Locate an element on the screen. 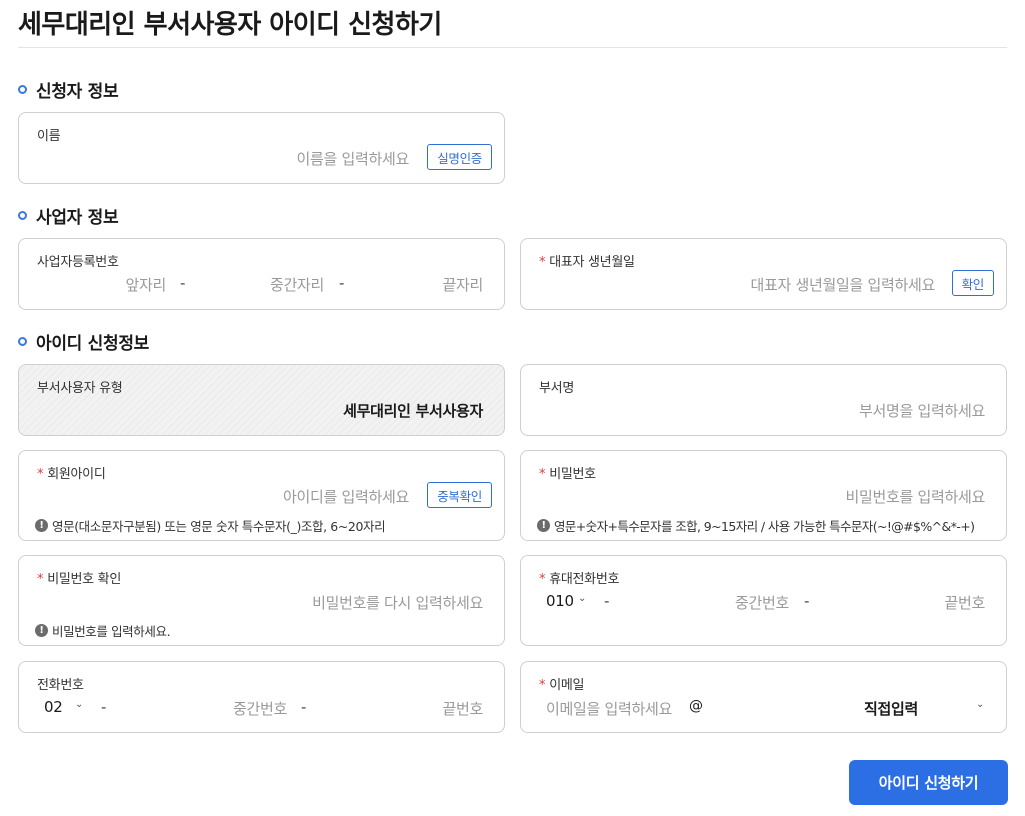  dept-name-input: 부서명을 입력하세요 is located at coordinates (922, 410).